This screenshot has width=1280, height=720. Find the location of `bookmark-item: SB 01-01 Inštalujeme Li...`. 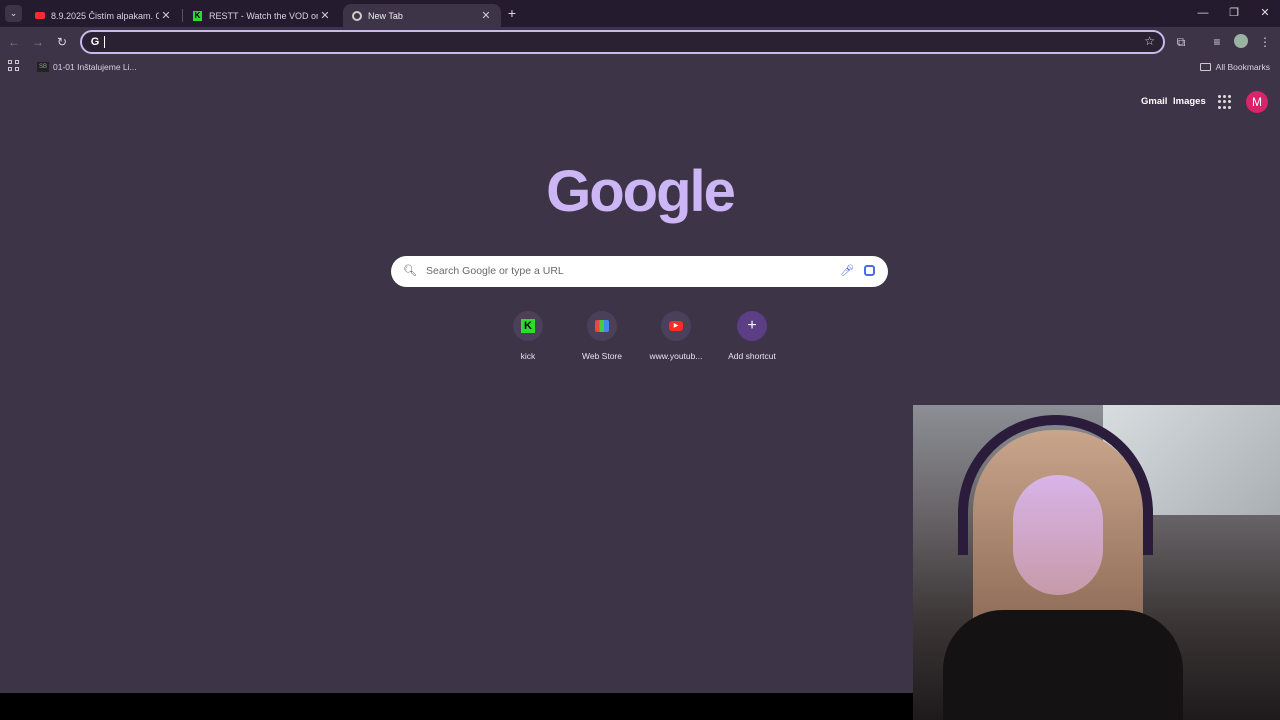

bookmark-item: SB 01-01 Inštalujeme Li... is located at coordinates (87, 67).